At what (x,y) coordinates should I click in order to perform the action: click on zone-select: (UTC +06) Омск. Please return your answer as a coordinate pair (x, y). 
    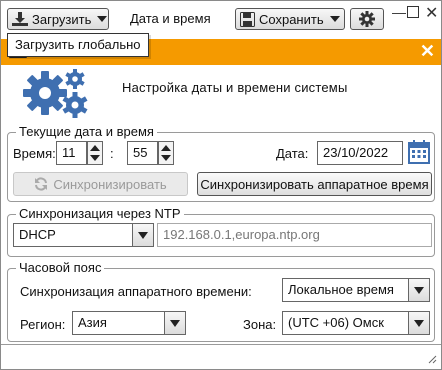
    Looking at the image, I should click on (356, 323).